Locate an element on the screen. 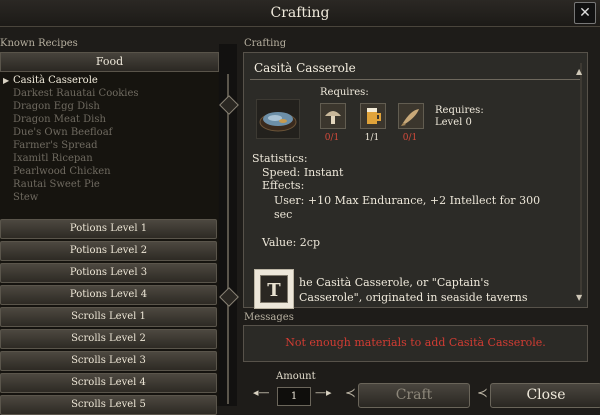 The height and width of the screenshot is (415, 600). crafting-label: Crafting is located at coordinates (265, 43).